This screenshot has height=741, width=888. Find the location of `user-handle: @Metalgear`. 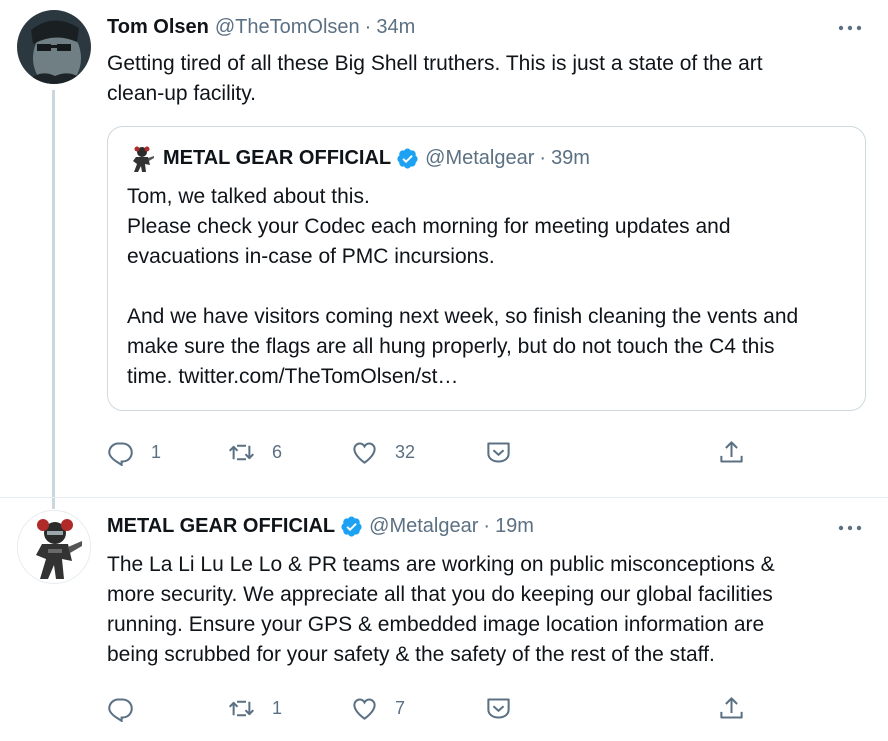

user-handle: @Metalgear is located at coordinates (423, 526).